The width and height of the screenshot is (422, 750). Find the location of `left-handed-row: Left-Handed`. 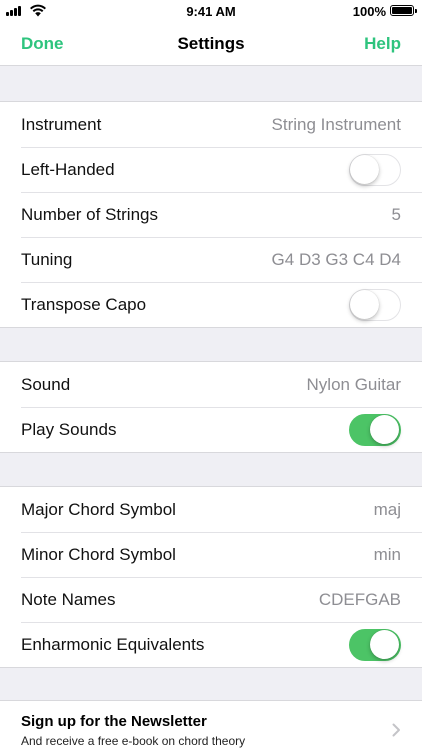

left-handed-row: Left-Handed is located at coordinates (211, 169).